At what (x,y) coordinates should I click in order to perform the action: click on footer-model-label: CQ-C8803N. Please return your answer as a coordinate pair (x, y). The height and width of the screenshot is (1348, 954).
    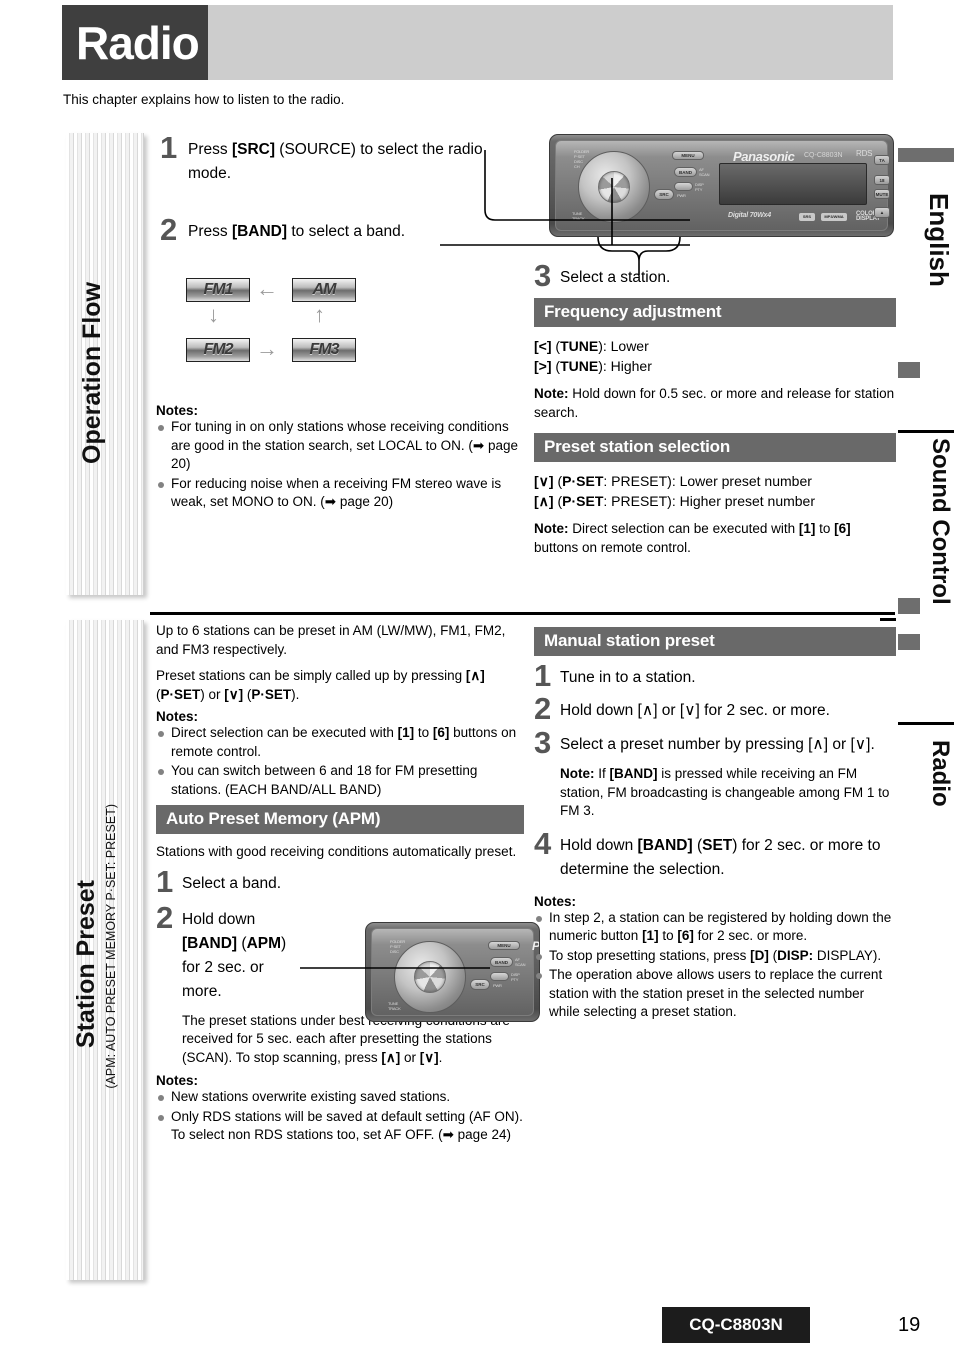
    Looking at the image, I should click on (736, 1324).